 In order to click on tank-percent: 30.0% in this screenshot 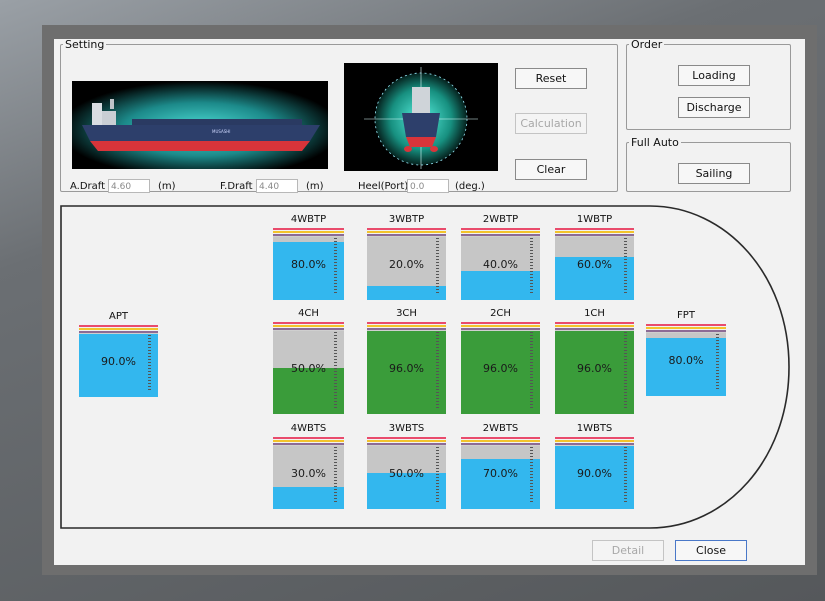, I will do `click(308, 473)`.